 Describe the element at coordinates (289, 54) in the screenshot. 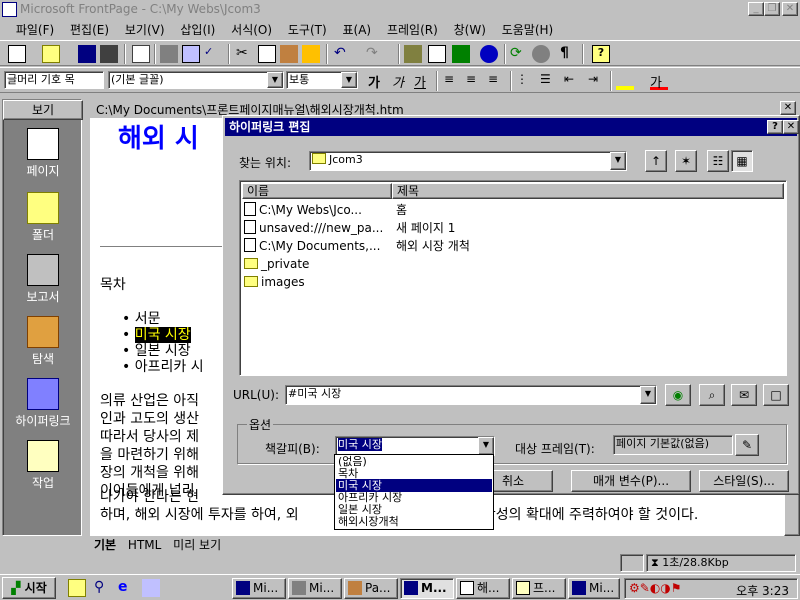

I see `paste-icon` at that location.